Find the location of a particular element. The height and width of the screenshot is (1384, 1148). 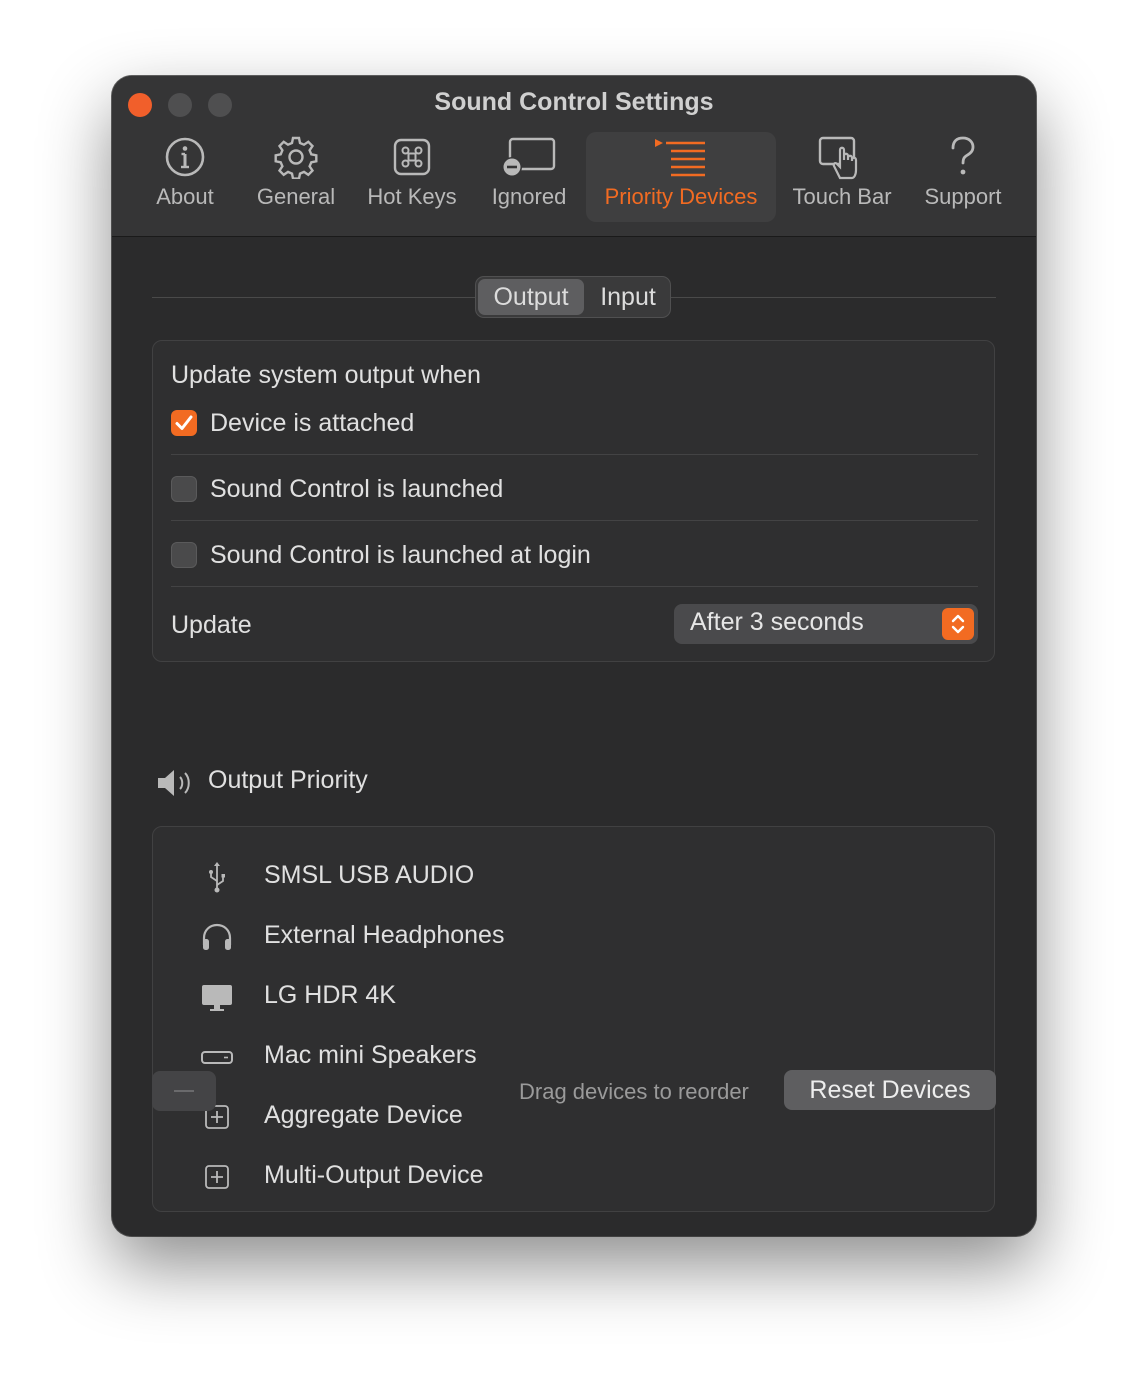

toolbar-item-hot-keys: Hot Keys is located at coordinates (412, 177).